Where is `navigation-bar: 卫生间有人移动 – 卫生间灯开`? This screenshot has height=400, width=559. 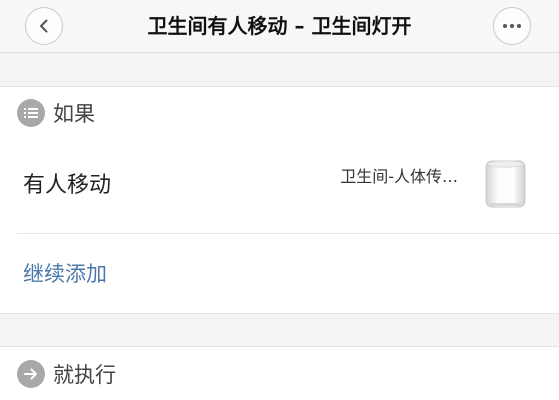 navigation-bar: 卫生间有人移动 – 卫生间灯开 is located at coordinates (279, 26).